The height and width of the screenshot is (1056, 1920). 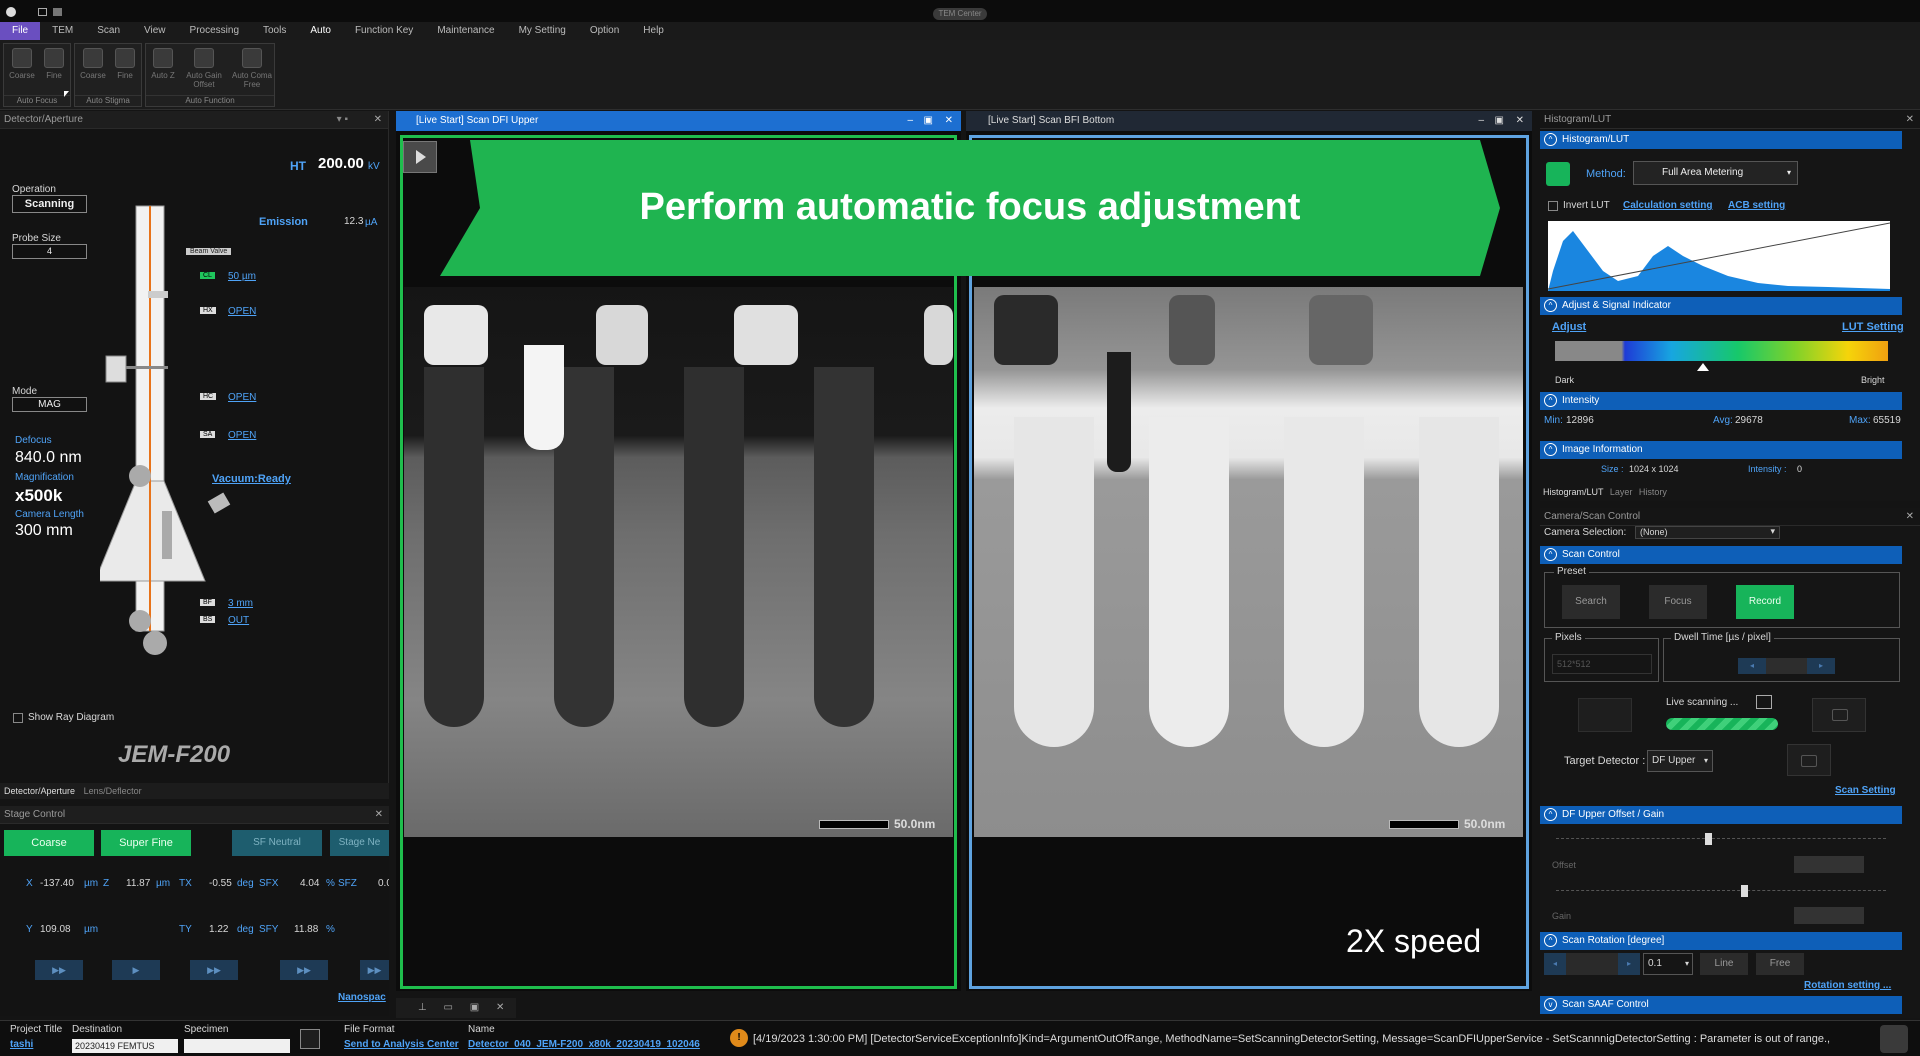 What do you see at coordinates (1708, 839) in the screenshot?
I see `offset-slider-thumb` at bounding box center [1708, 839].